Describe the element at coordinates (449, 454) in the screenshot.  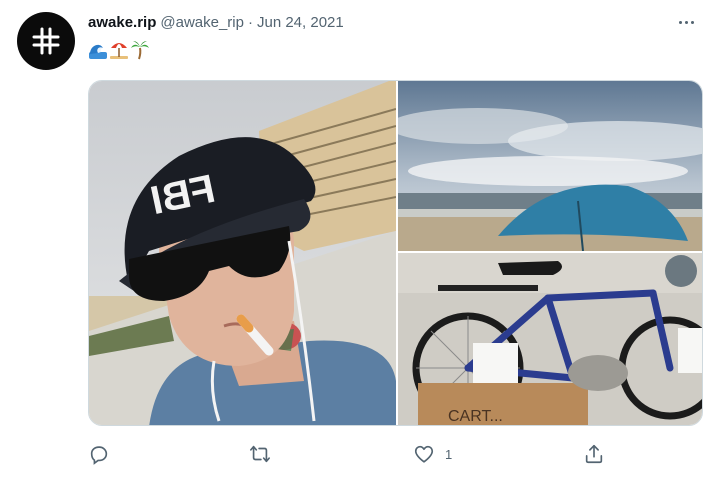
I see `like-count: 1` at that location.